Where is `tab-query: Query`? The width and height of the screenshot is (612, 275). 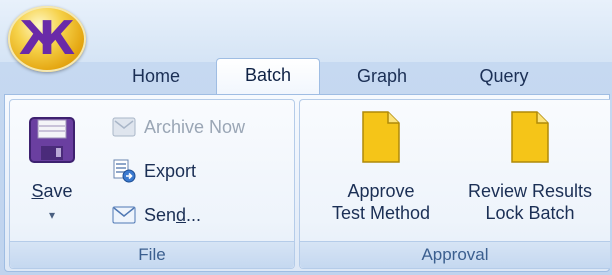
tab-query: Query is located at coordinates (504, 77).